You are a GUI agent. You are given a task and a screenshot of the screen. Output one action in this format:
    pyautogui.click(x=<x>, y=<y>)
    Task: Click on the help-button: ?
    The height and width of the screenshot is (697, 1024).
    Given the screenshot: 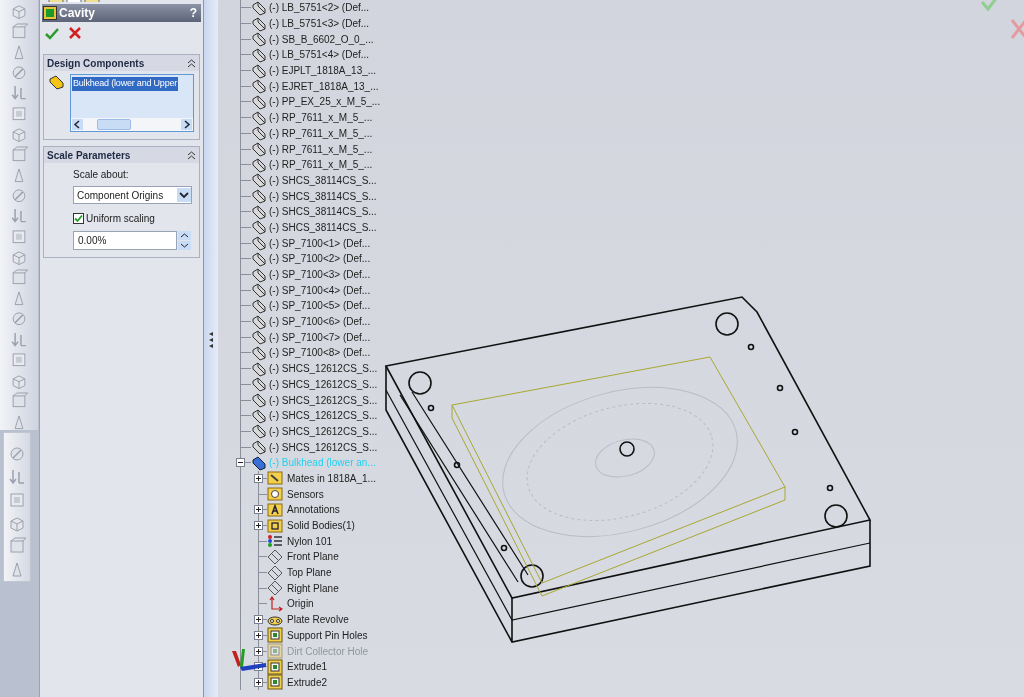 What is the action you would take?
    pyautogui.click(x=193, y=13)
    